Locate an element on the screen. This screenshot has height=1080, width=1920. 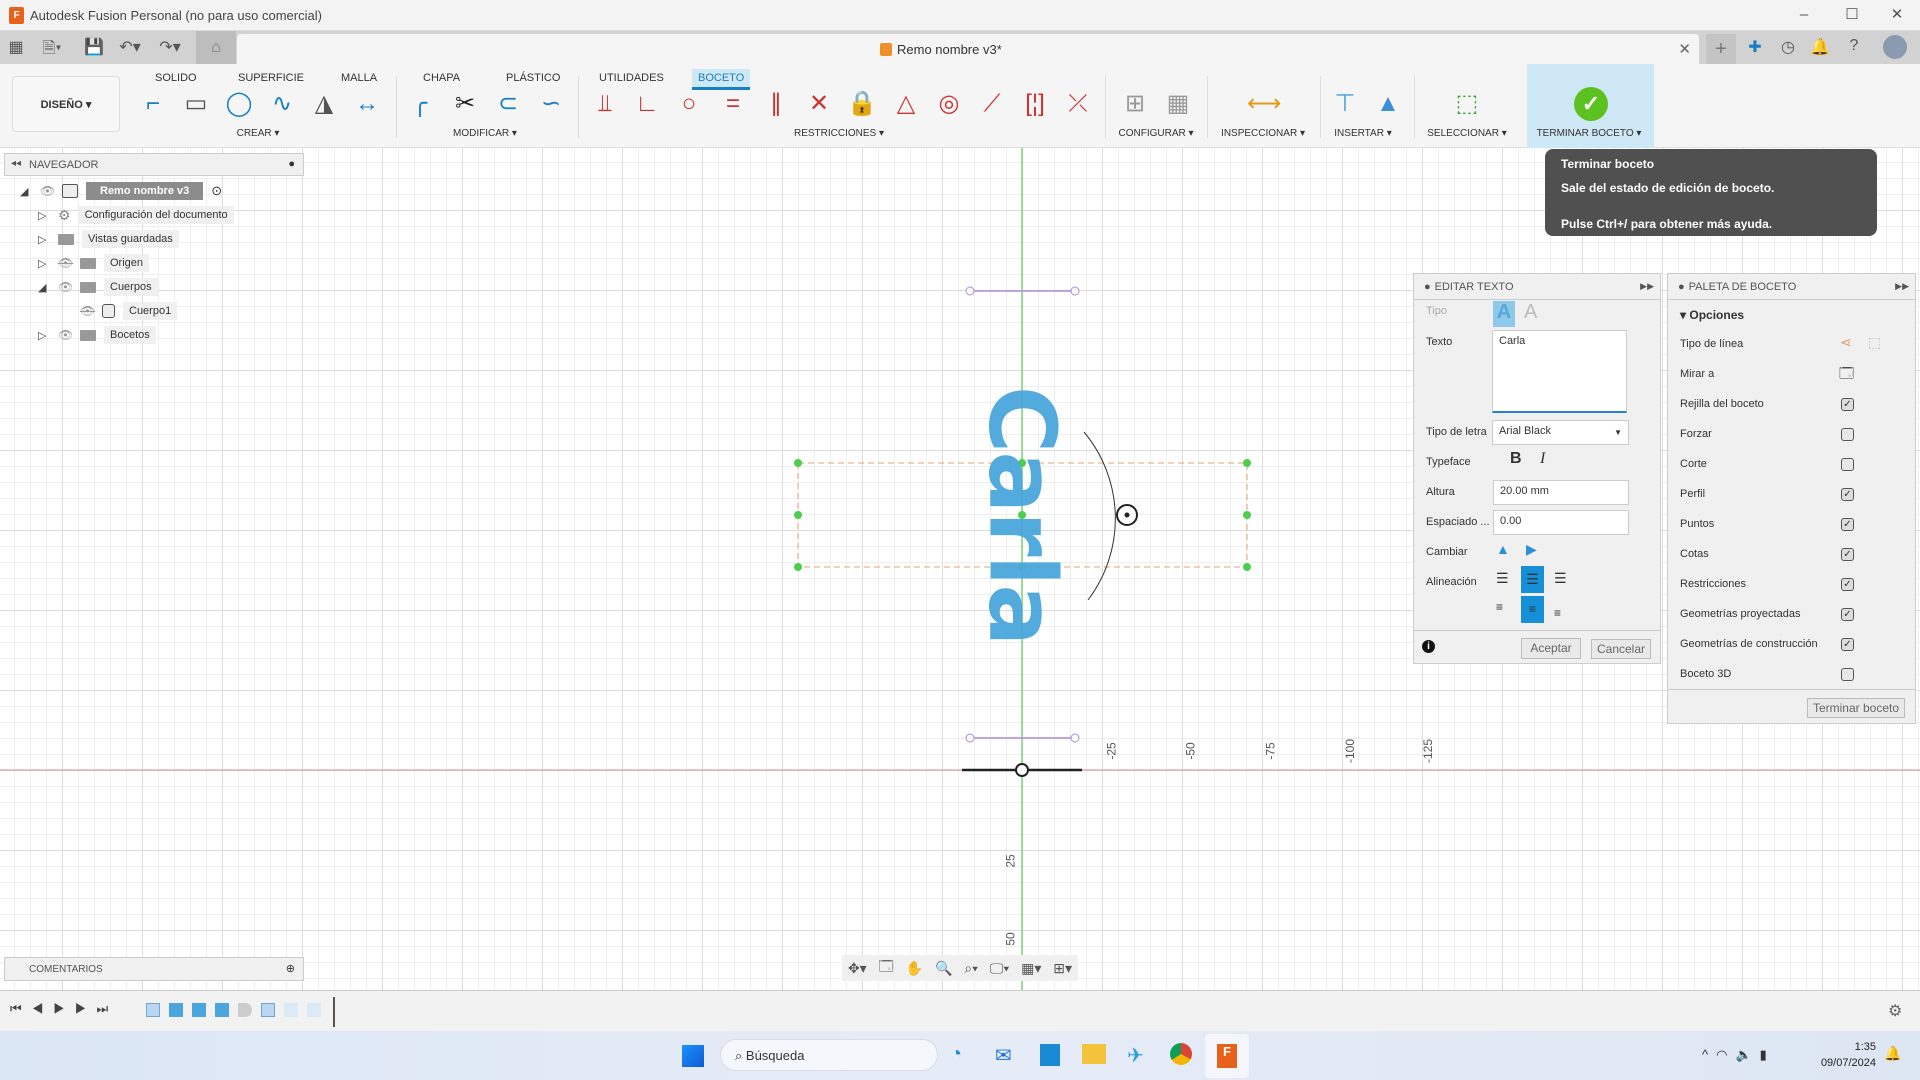
browser-panel-header: ◂◂ NAVEGADOR ● is located at coordinates (154, 164).